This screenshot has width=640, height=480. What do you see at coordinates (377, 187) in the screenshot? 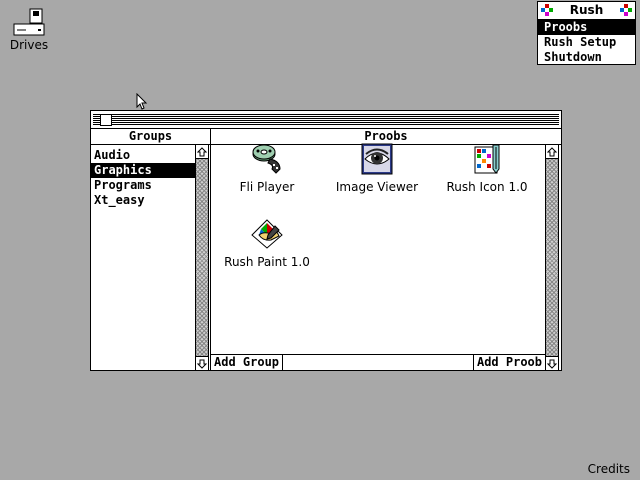
I see `app-label: Image Viewer` at bounding box center [377, 187].